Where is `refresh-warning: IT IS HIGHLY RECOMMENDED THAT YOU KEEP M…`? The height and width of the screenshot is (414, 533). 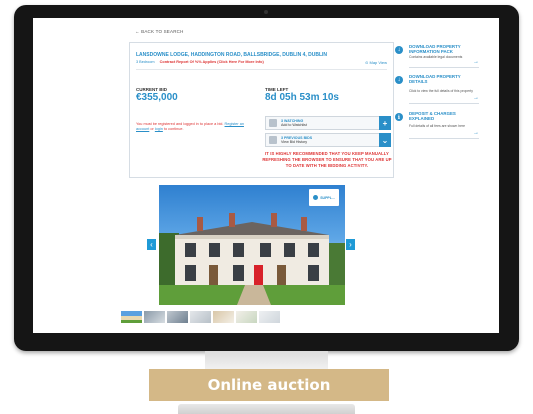
refresh-warning: IT IS HIGHLY RECOMMENDED THAT YOU KEEP M… is located at coordinates (327, 159).